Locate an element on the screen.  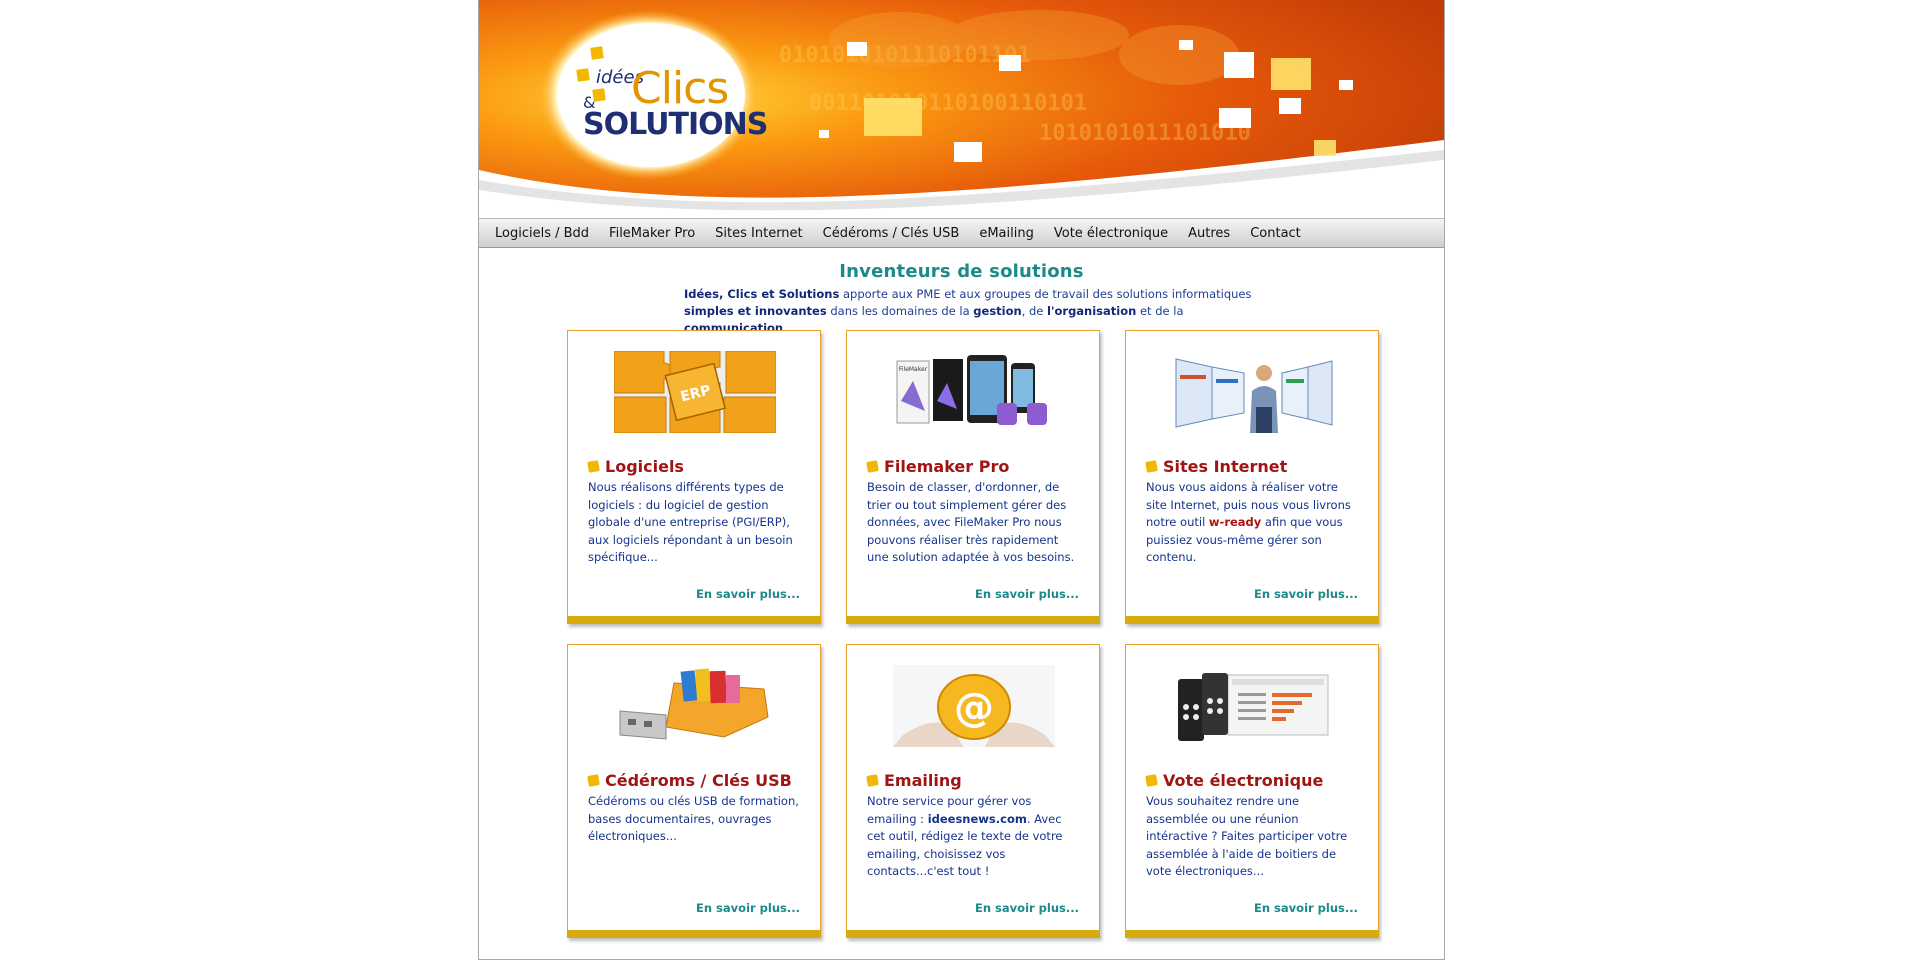
email-at-image: @ is located at coordinates (974, 706).